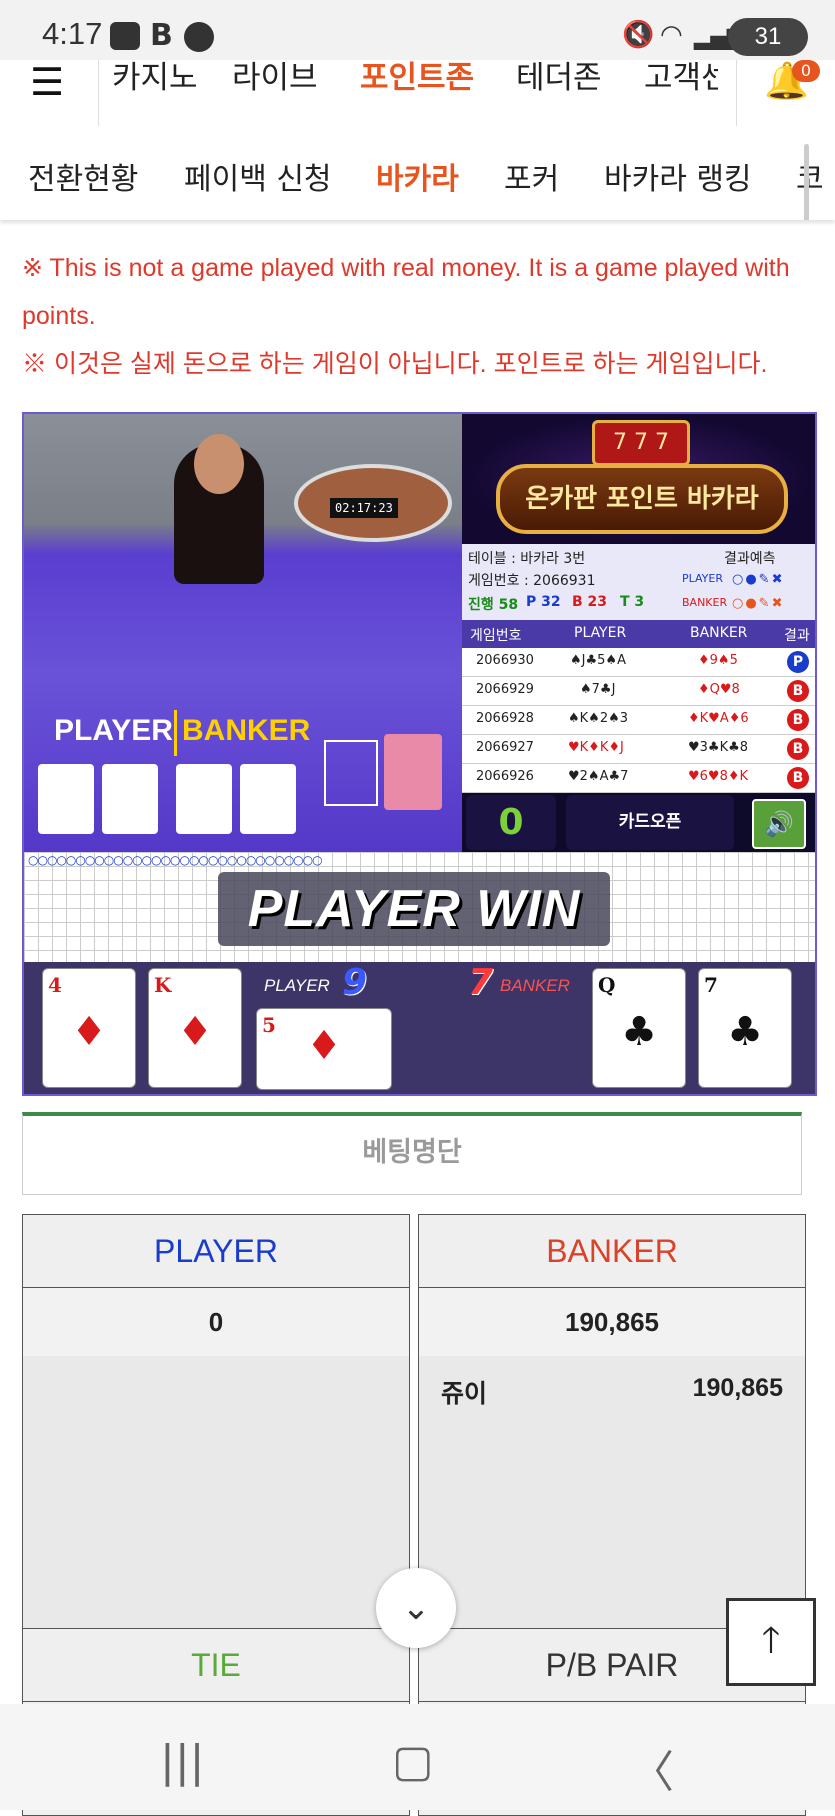 The width and height of the screenshot is (835, 1816). I want to click on chevron-down-icon: ⌄, so click(416, 1608).